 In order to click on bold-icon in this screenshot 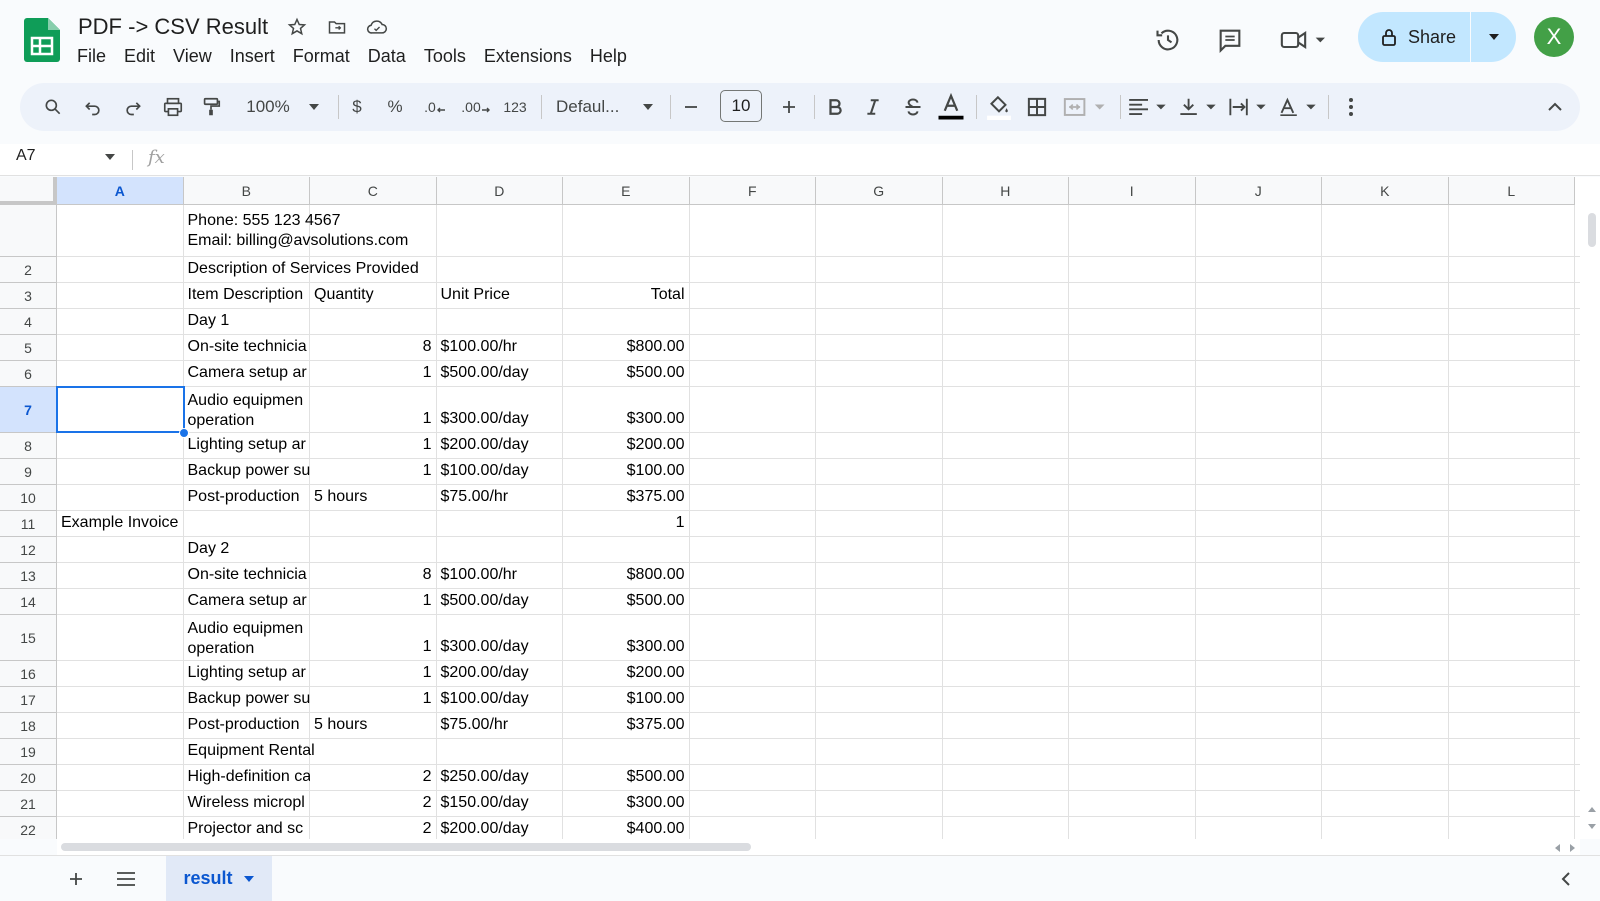, I will do `click(835, 107)`.